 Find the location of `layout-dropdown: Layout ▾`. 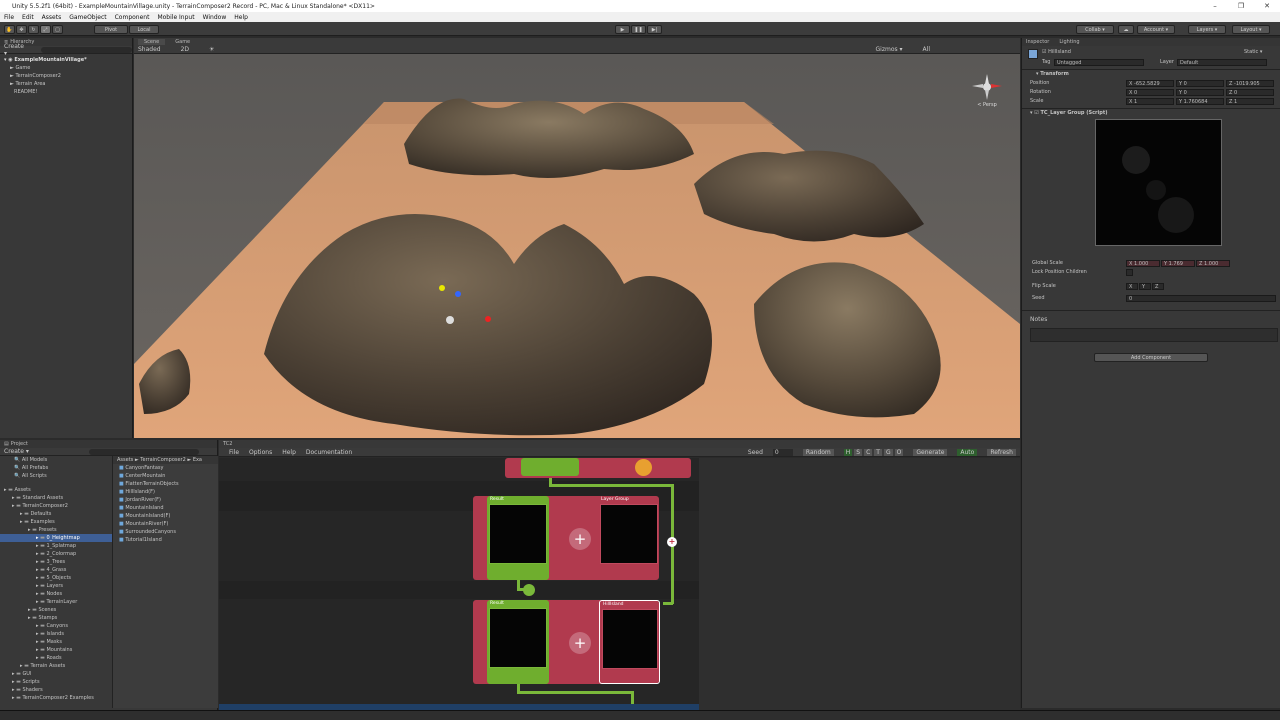

layout-dropdown: Layout ▾ is located at coordinates (1251, 29).